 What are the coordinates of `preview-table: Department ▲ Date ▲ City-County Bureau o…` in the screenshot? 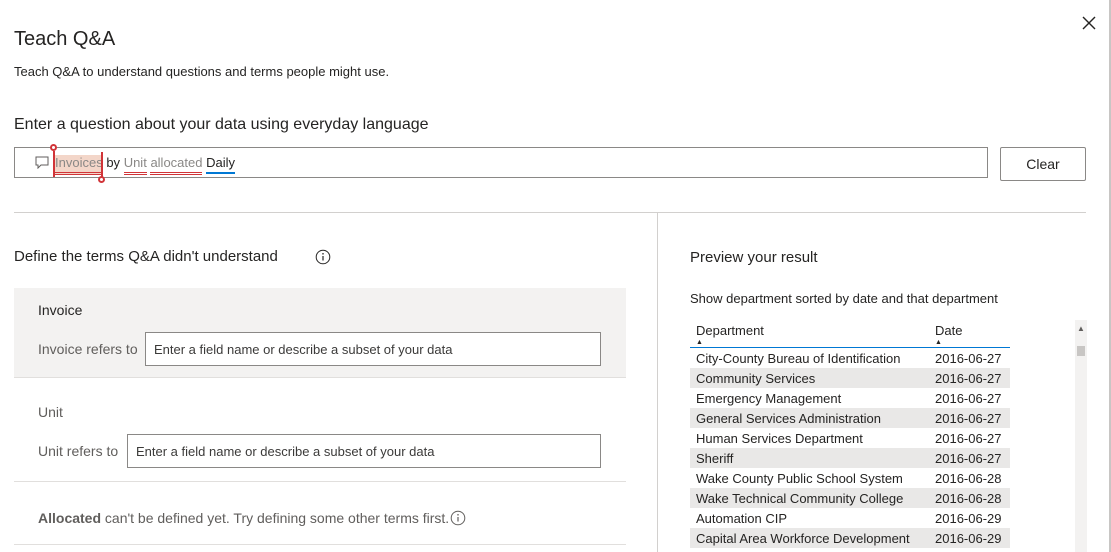 It's located at (850, 435).